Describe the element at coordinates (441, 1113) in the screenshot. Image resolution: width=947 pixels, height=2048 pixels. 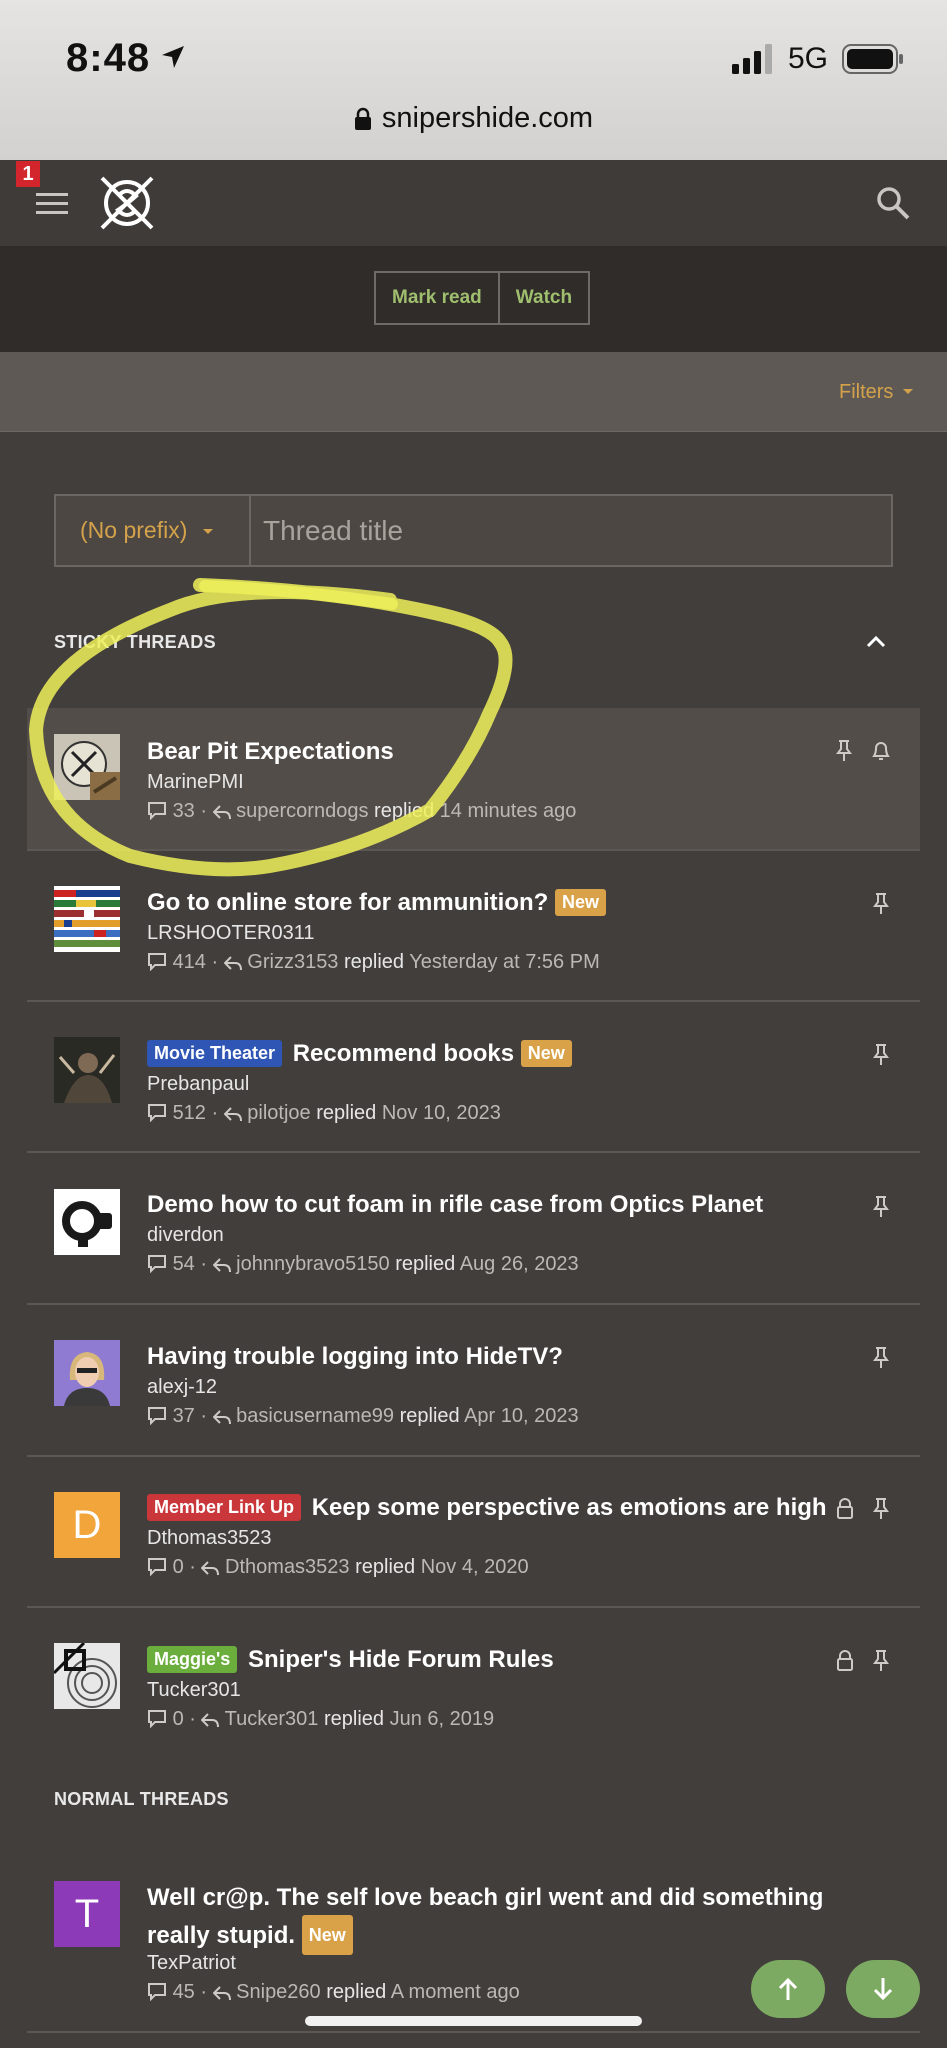
I see `last-reply-time: Nov 10, 2023` at that location.